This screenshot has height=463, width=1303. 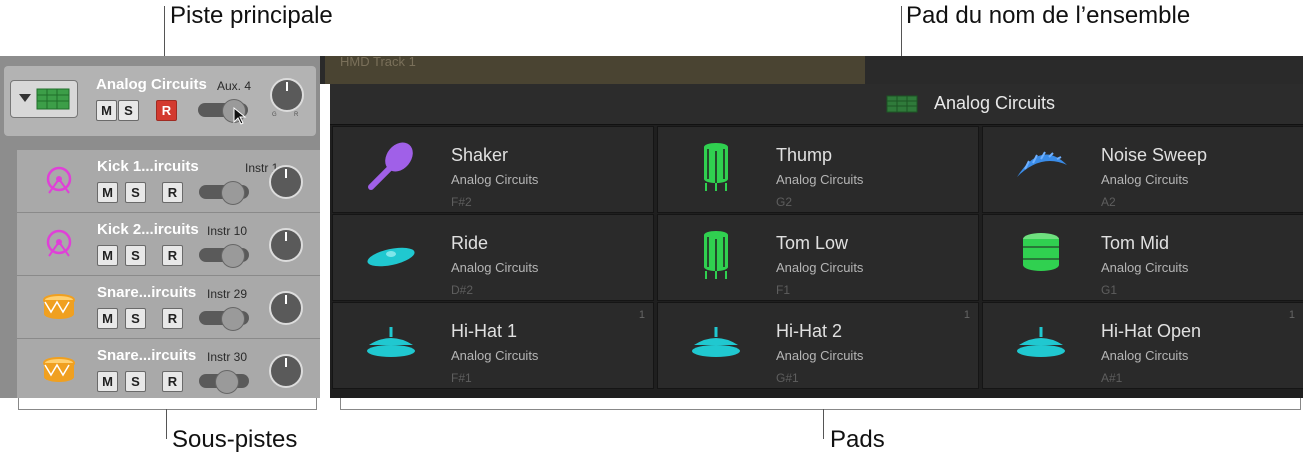 What do you see at coordinates (823, 424) in the screenshot?
I see `callout-line-pads` at bounding box center [823, 424].